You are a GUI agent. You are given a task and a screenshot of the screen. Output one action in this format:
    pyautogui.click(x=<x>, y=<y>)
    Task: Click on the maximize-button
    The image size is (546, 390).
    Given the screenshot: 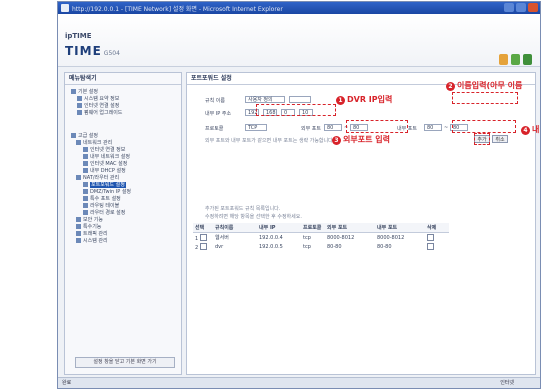 What is the action you would take?
    pyautogui.click(x=521, y=7)
    